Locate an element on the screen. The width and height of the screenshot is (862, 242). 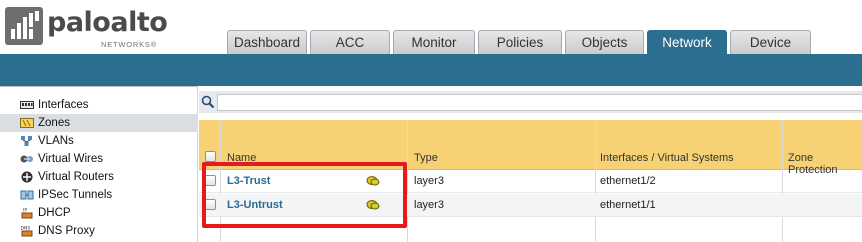
virtual-routers-icon is located at coordinates (27, 177).